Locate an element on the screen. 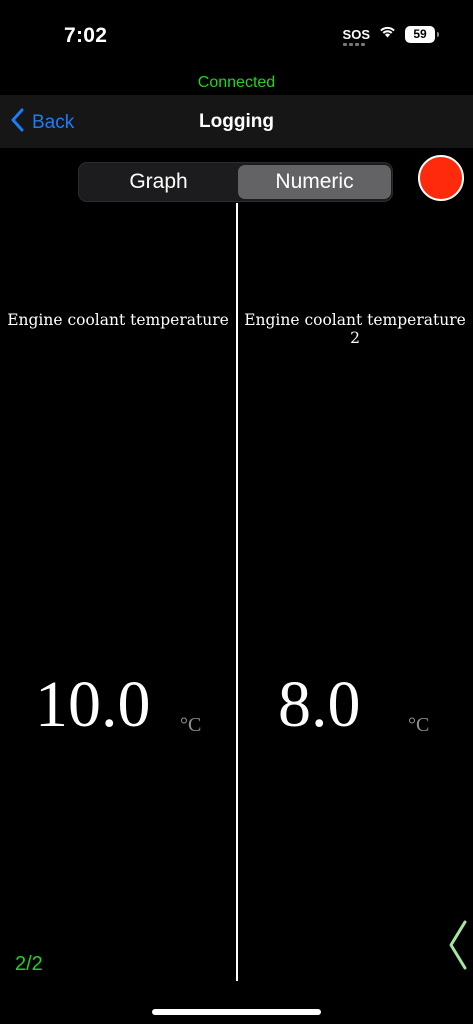 The height and width of the screenshot is (1024, 473). segment-numeric: Numeric is located at coordinates (314, 182).